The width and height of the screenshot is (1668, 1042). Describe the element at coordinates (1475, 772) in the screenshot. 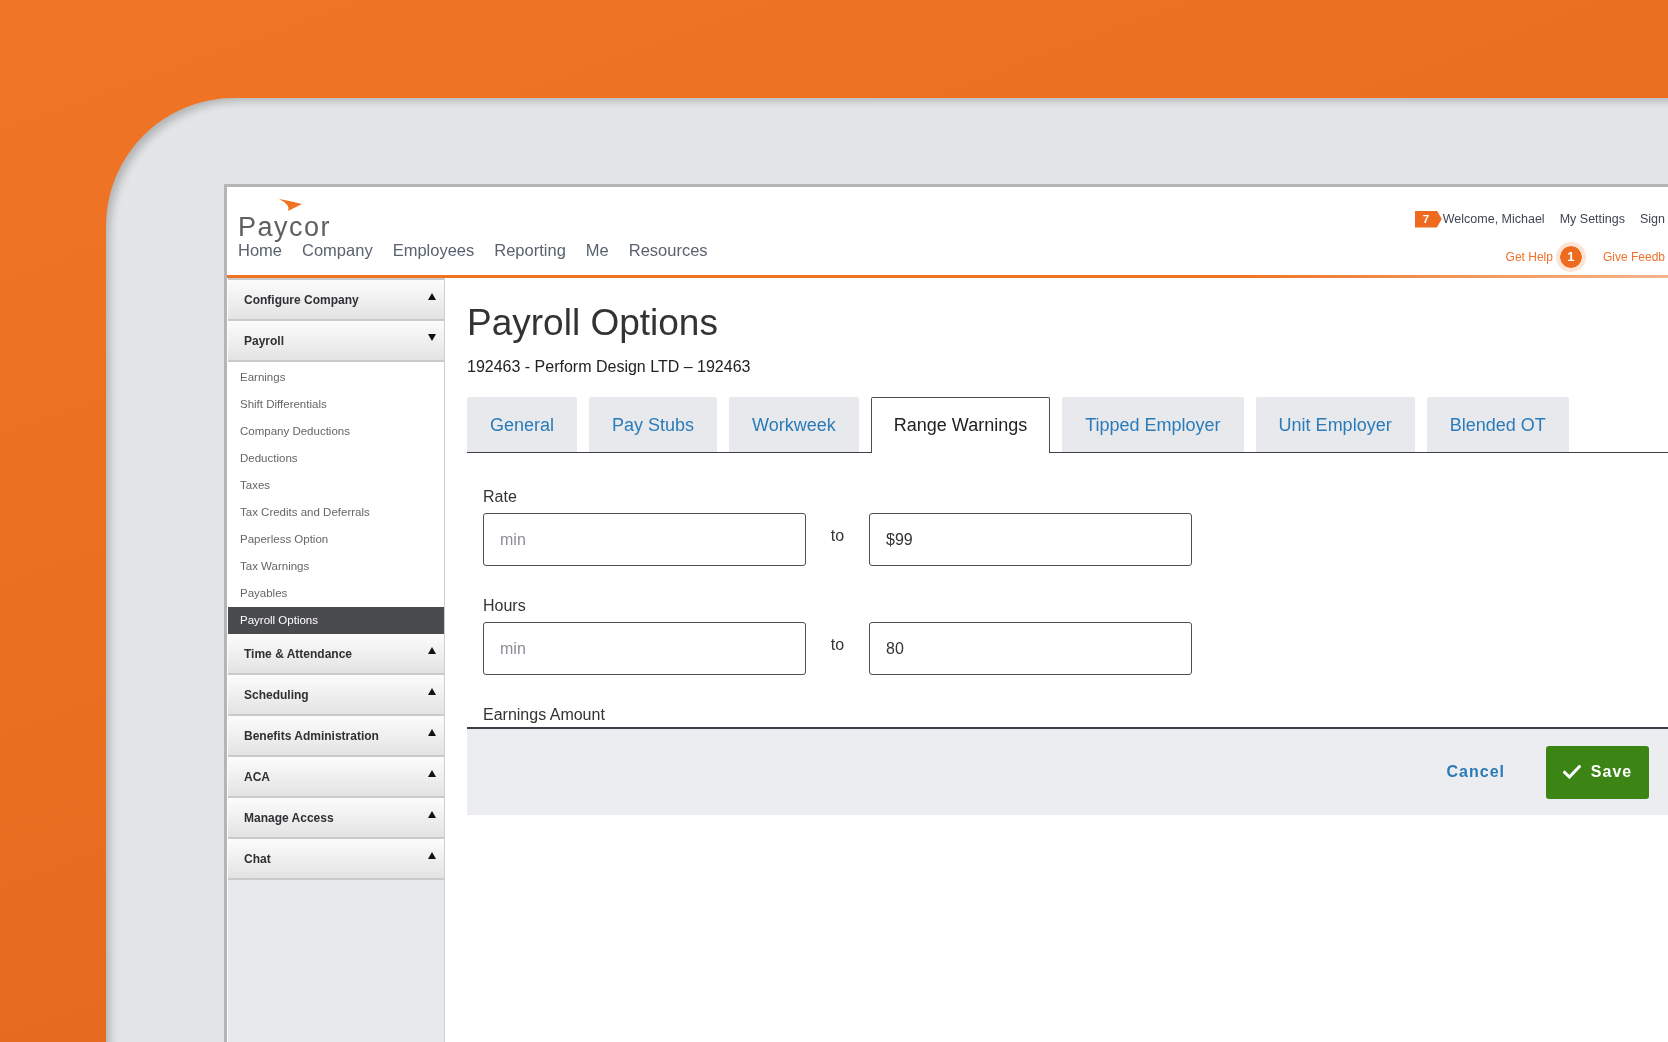

I see `cancel-link: Cancel` at that location.